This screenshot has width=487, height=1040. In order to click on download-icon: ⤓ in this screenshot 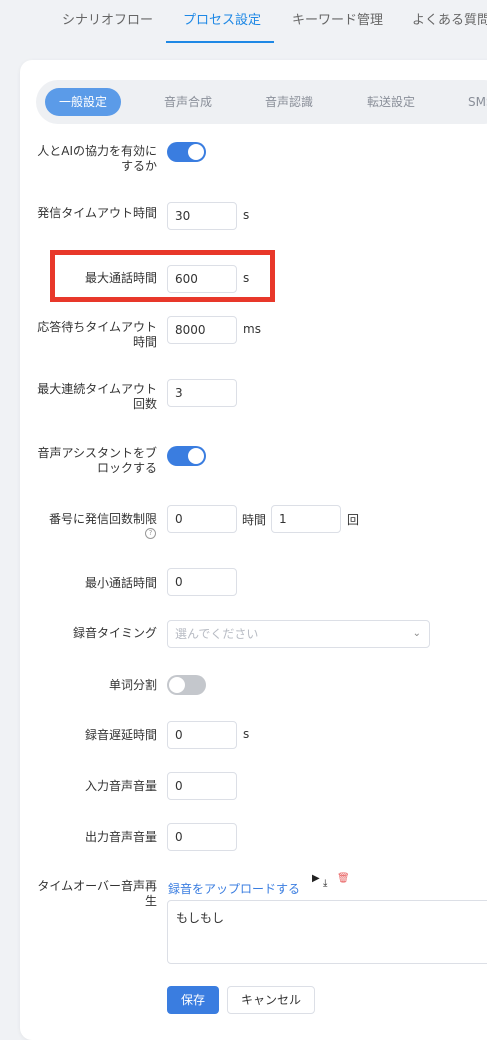, I will do `click(325, 883)`.